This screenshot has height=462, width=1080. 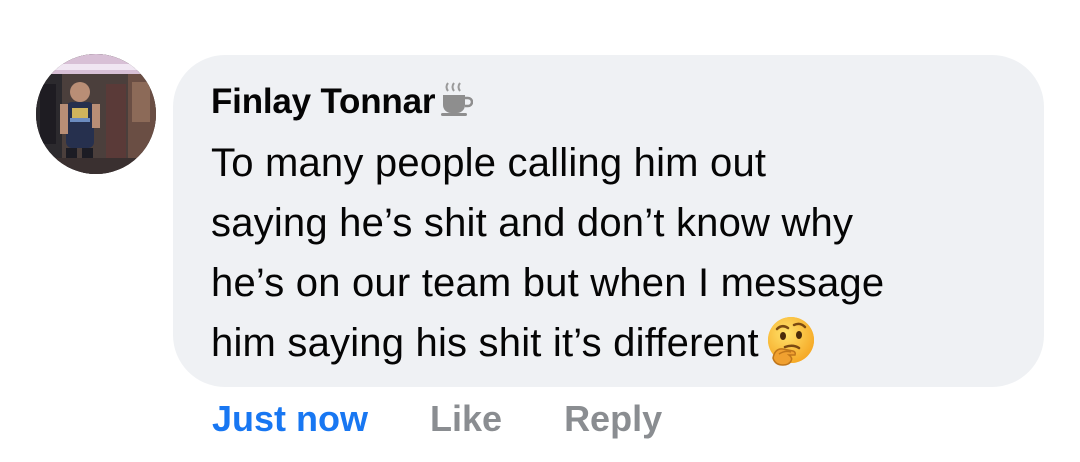 I want to click on reply-button: Reply, so click(x=613, y=419).